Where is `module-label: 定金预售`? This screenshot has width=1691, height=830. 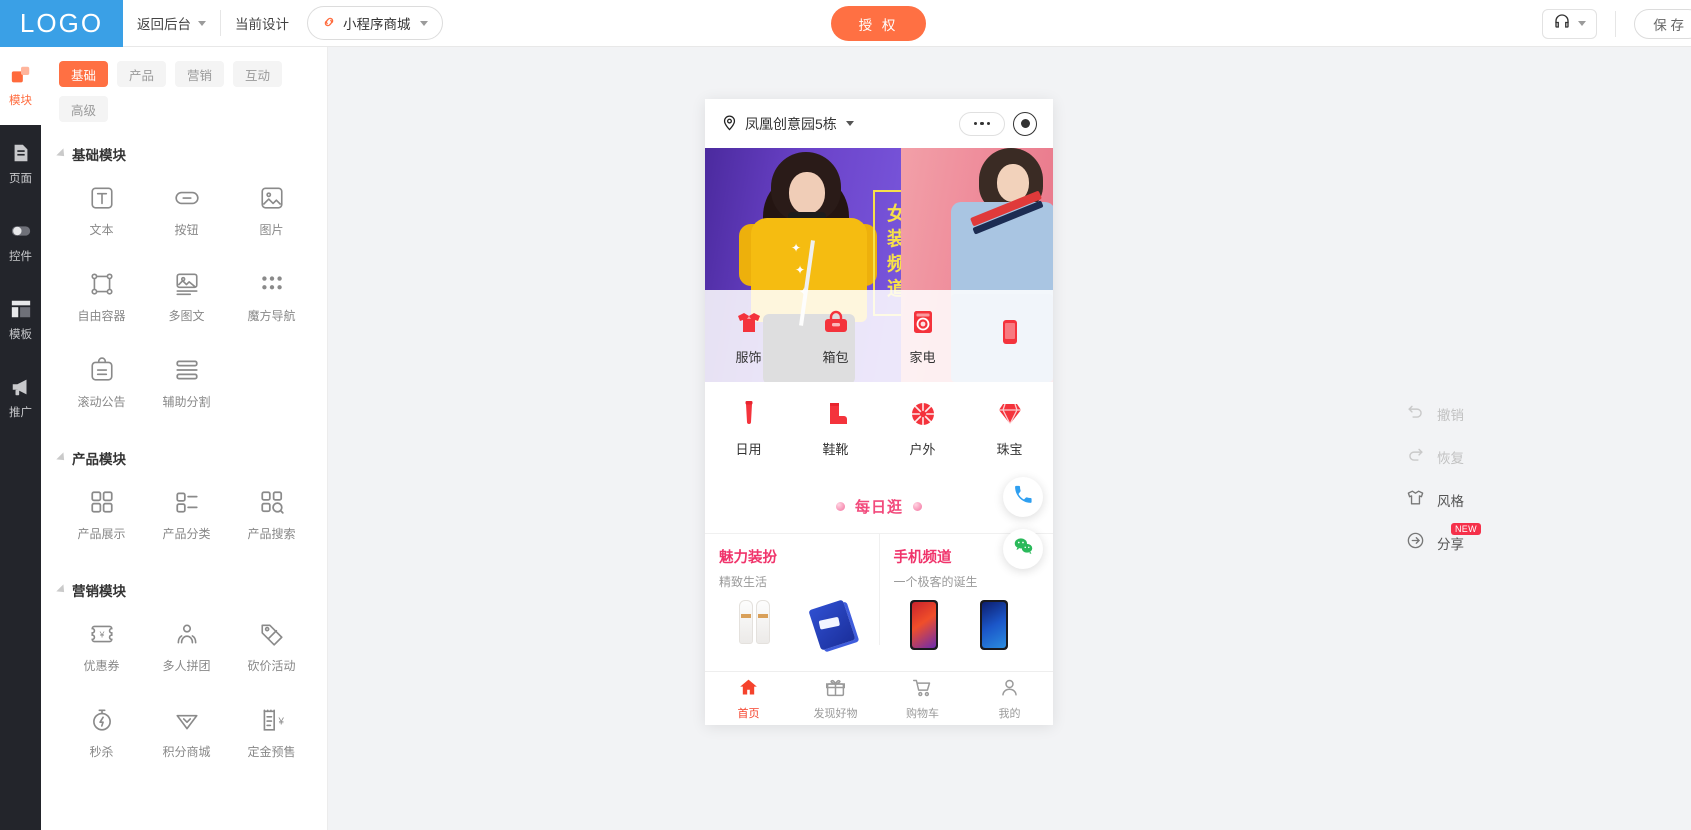 module-label: 定金预售 is located at coordinates (271, 751).